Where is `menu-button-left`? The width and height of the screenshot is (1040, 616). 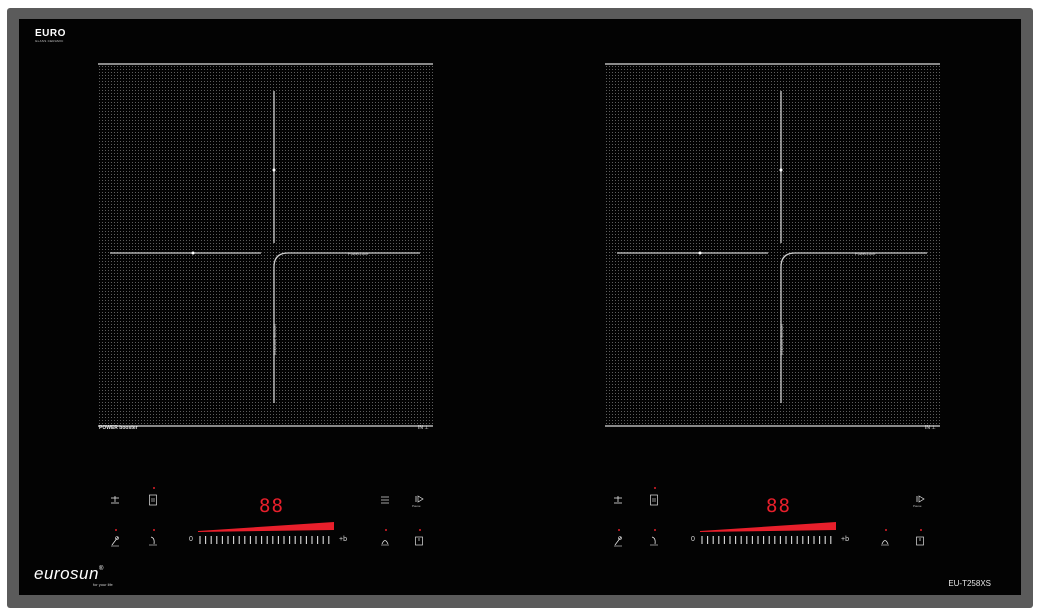 menu-button-left is located at coordinates (385, 500).